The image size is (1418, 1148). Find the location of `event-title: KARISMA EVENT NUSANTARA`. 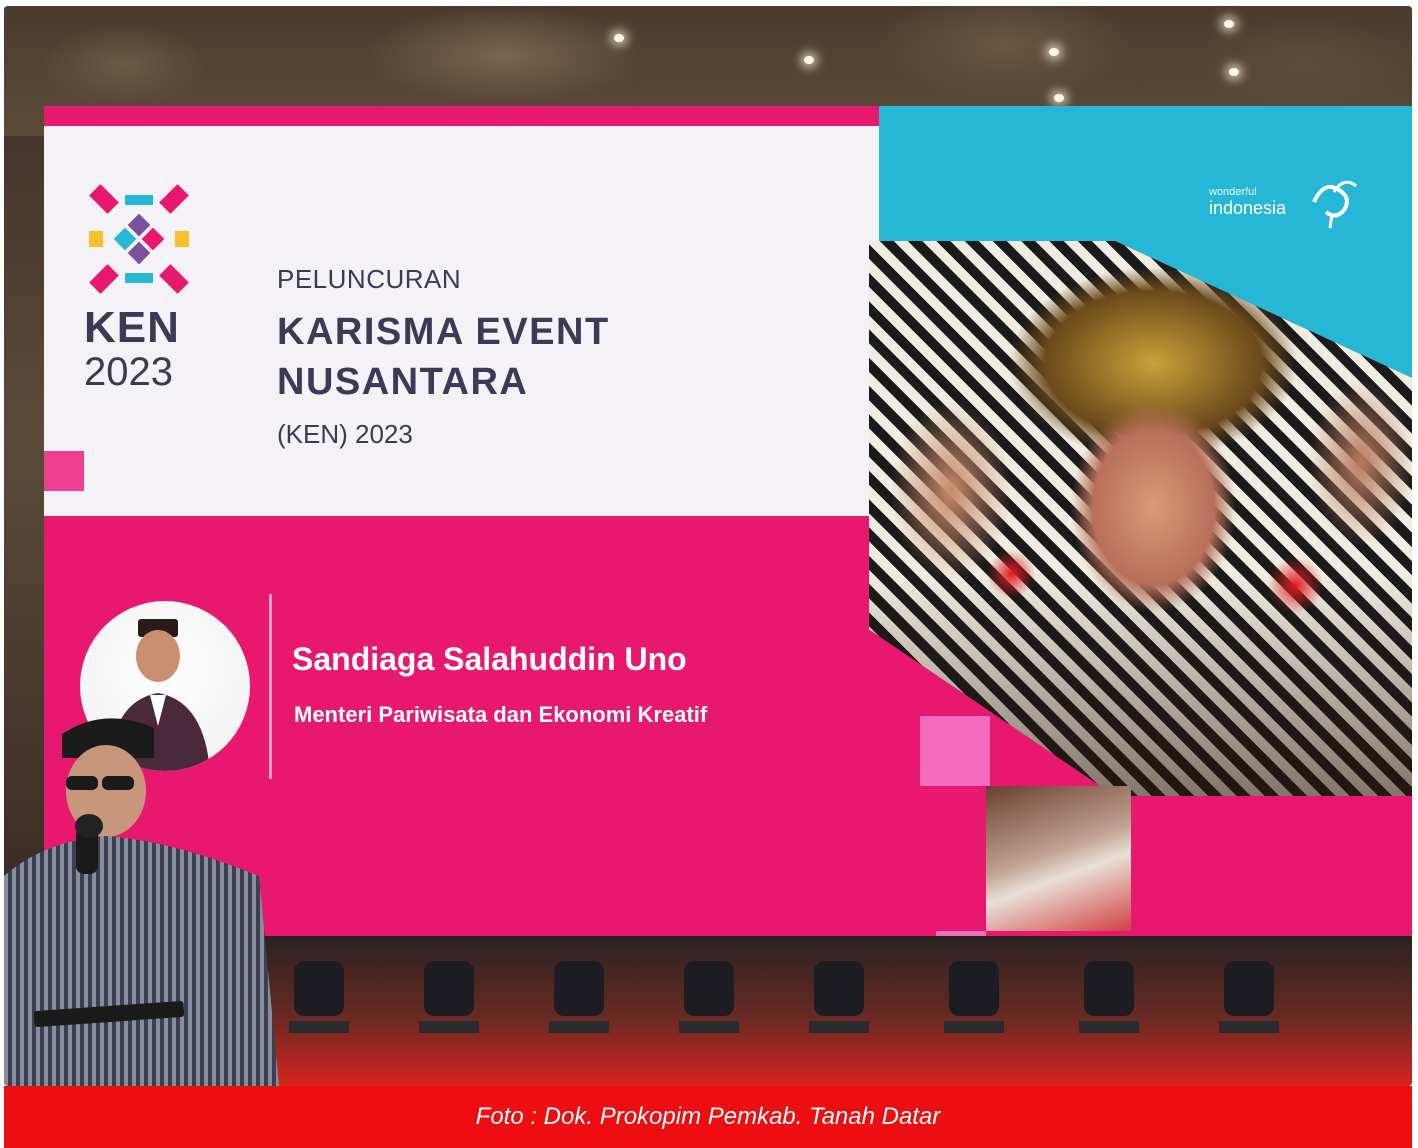

event-title: KARISMA EVENT NUSANTARA is located at coordinates (443, 357).